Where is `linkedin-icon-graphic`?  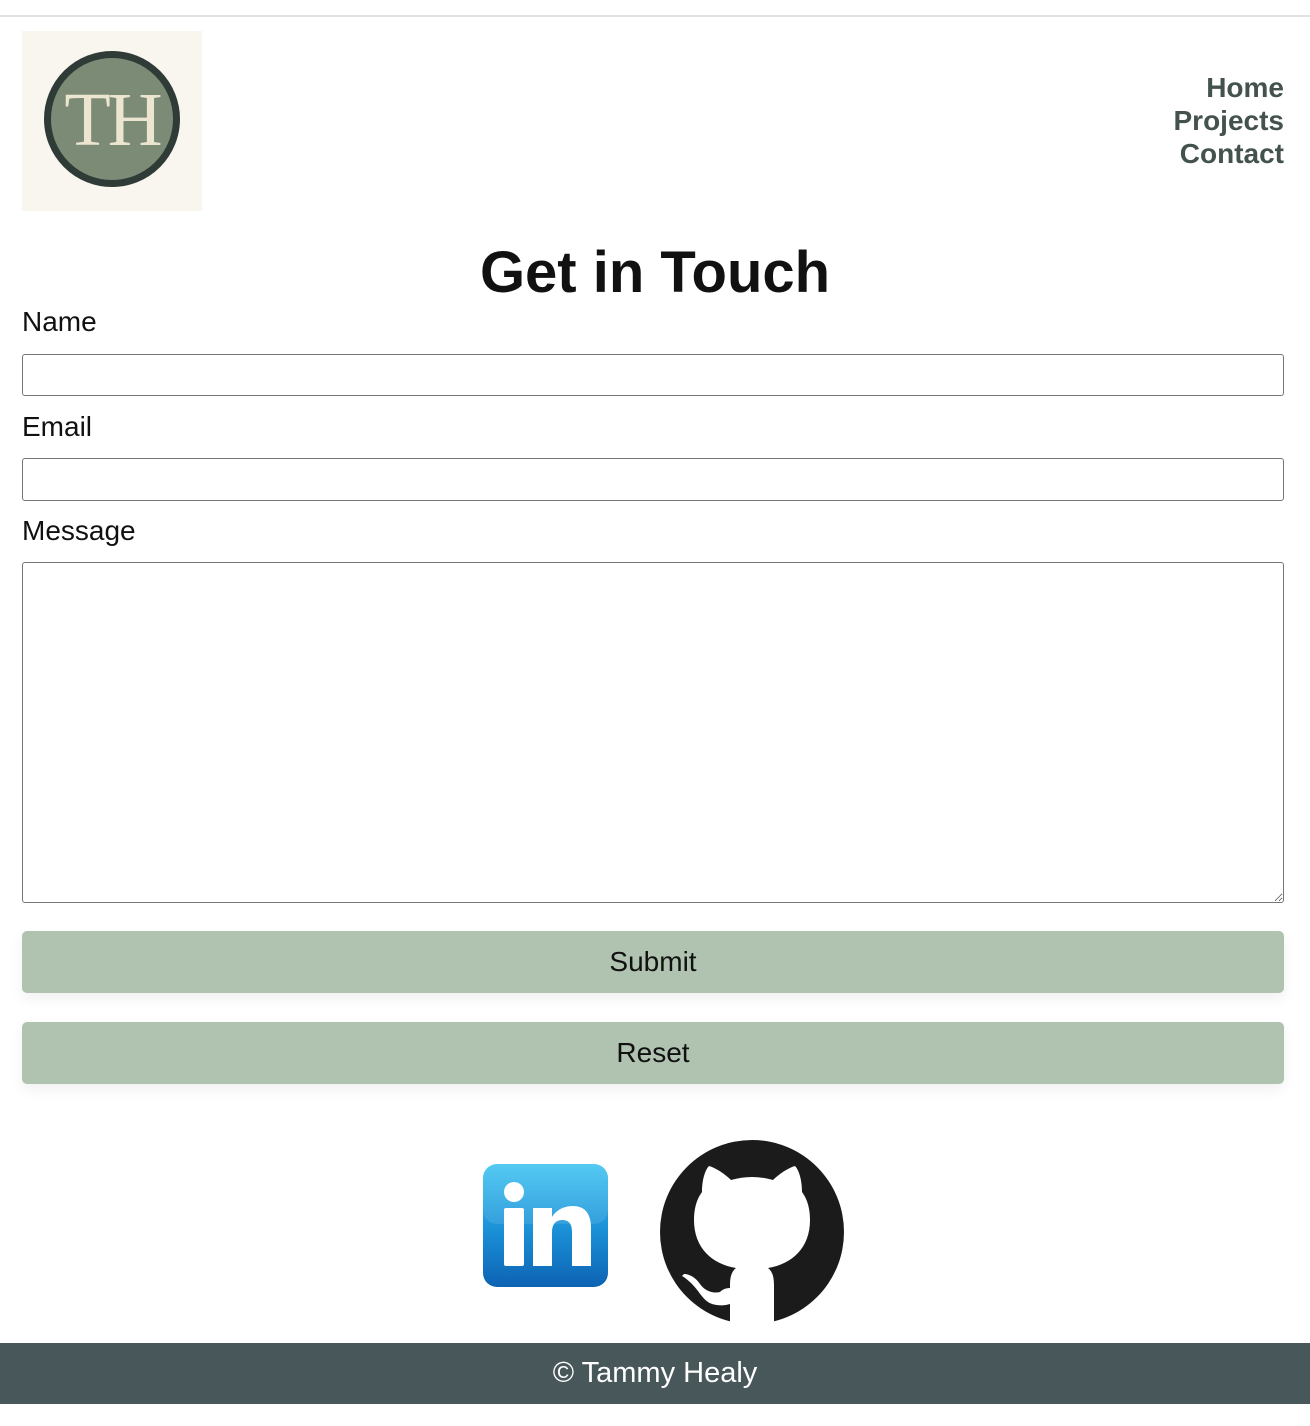 linkedin-icon-graphic is located at coordinates (545, 1225).